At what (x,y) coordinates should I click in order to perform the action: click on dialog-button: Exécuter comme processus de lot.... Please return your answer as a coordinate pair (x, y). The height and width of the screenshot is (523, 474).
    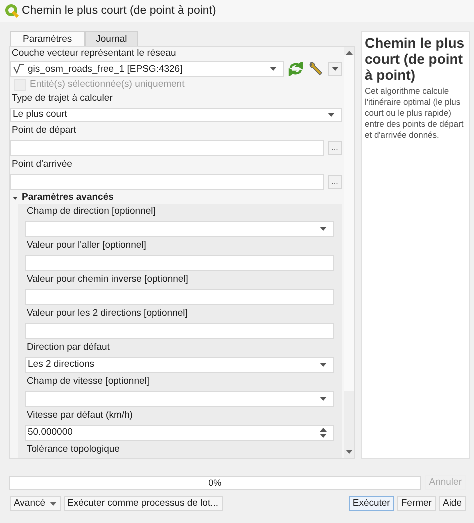
    Looking at the image, I should click on (143, 503).